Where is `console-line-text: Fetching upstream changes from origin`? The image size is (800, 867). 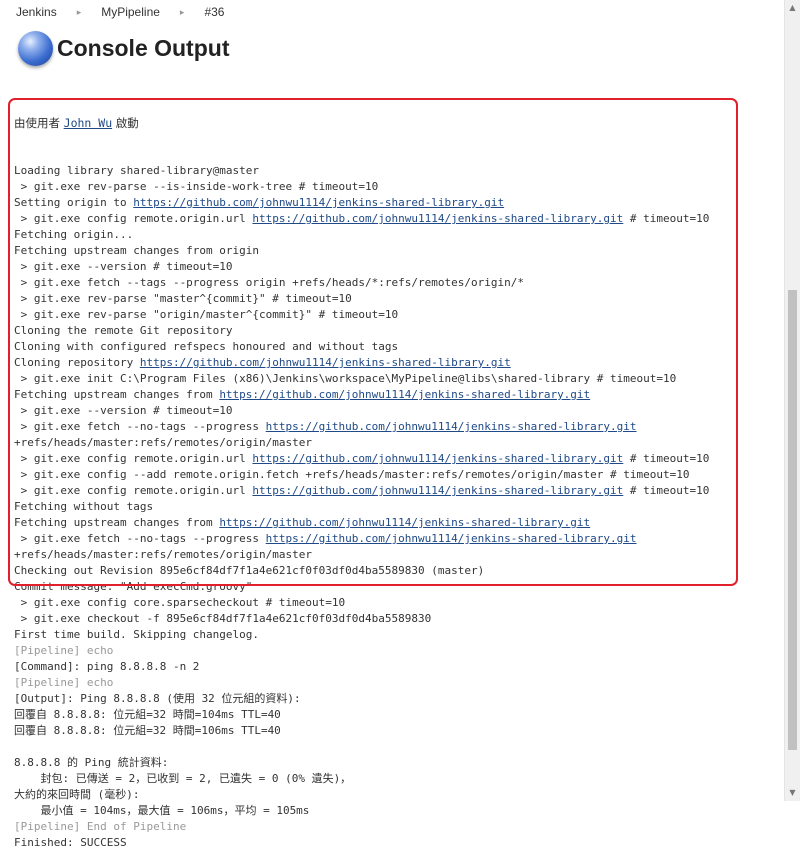 console-line-text: Fetching upstream changes from origin is located at coordinates (137, 250).